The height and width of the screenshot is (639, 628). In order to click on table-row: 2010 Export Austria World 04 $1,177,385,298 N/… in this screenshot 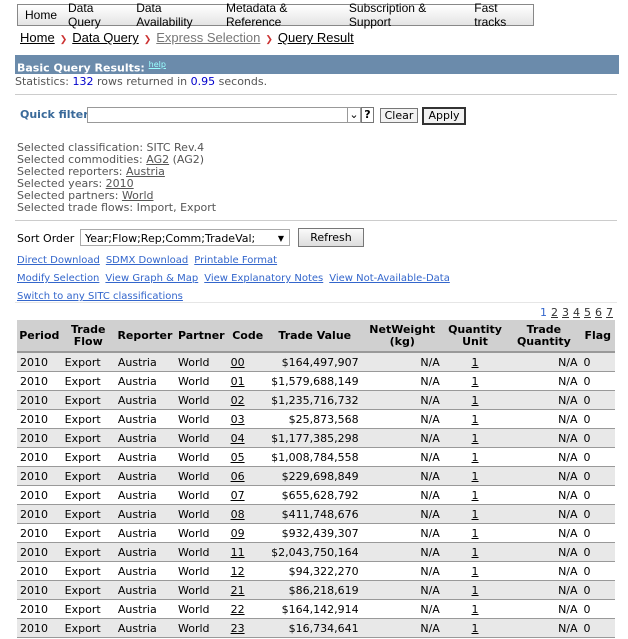, I will do `click(316, 438)`.